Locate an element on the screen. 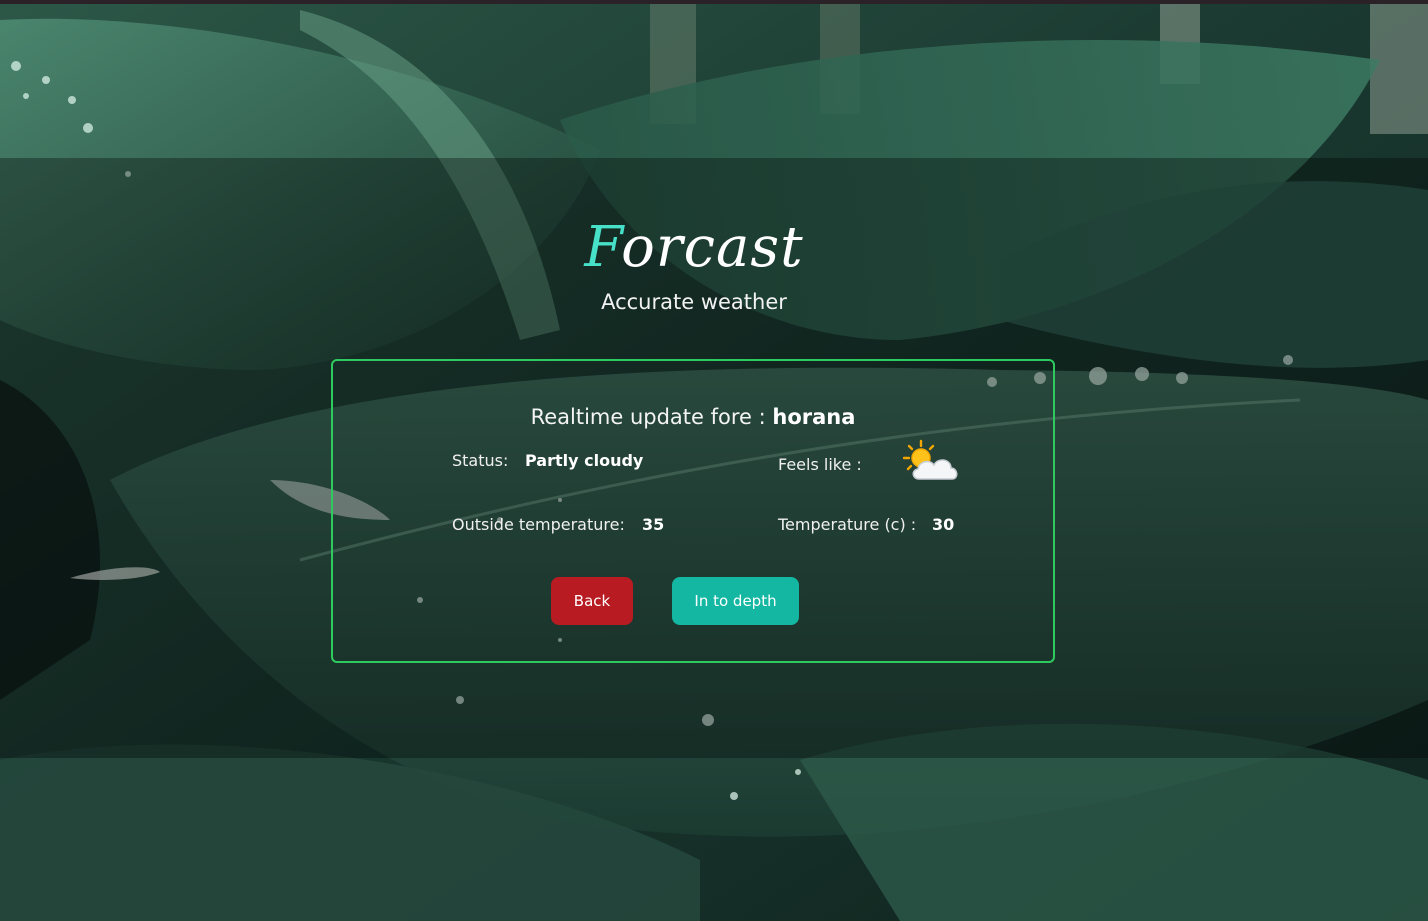  brand-rest: orcast is located at coordinates (712, 247).